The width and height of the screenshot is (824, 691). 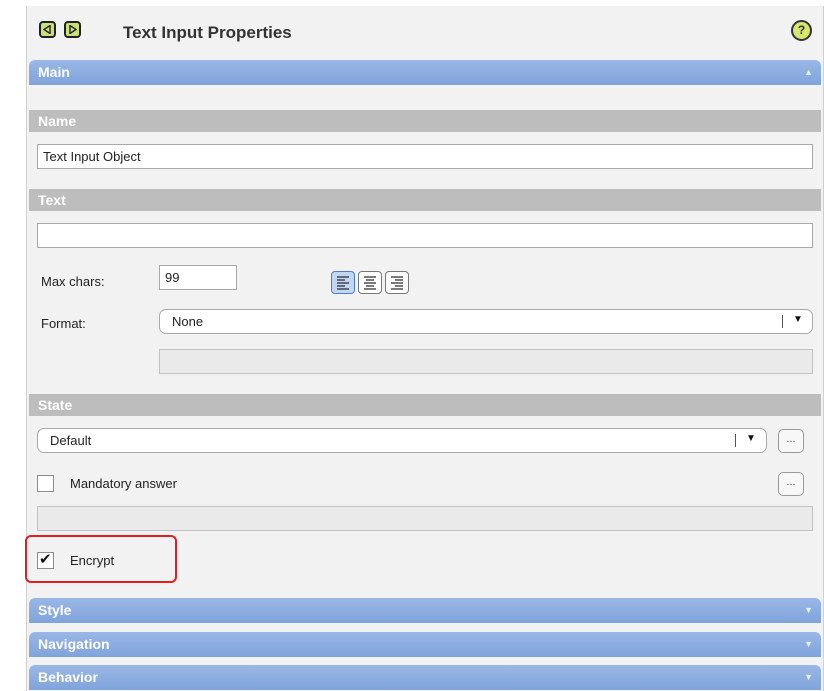 I want to click on panel-title: Text Input Properties, so click(x=207, y=32).